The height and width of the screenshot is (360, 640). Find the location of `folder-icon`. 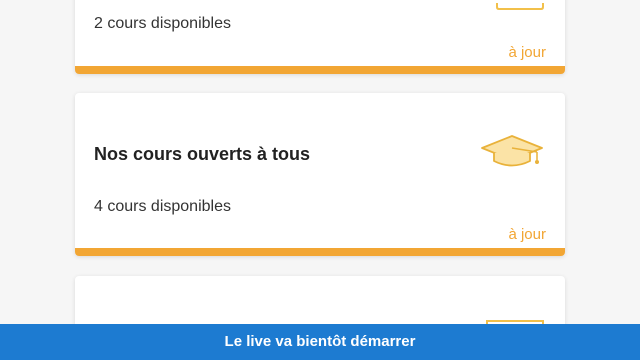

folder-icon is located at coordinates (520, 8).